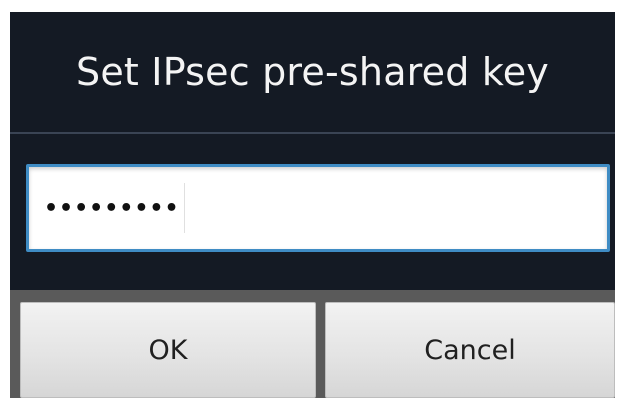  Describe the element at coordinates (311, 6) in the screenshot. I see `dialog-frame-top` at that location.